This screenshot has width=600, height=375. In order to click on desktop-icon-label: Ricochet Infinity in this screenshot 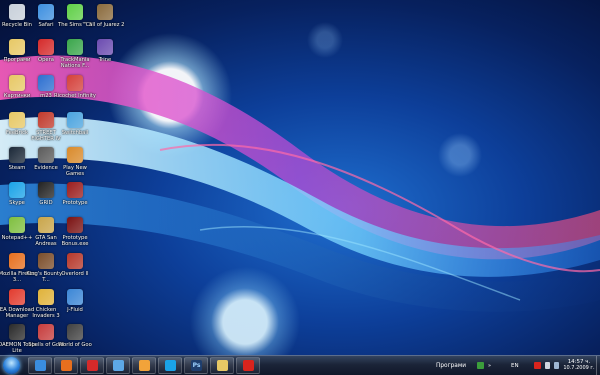, I will do `click(75, 96)`.